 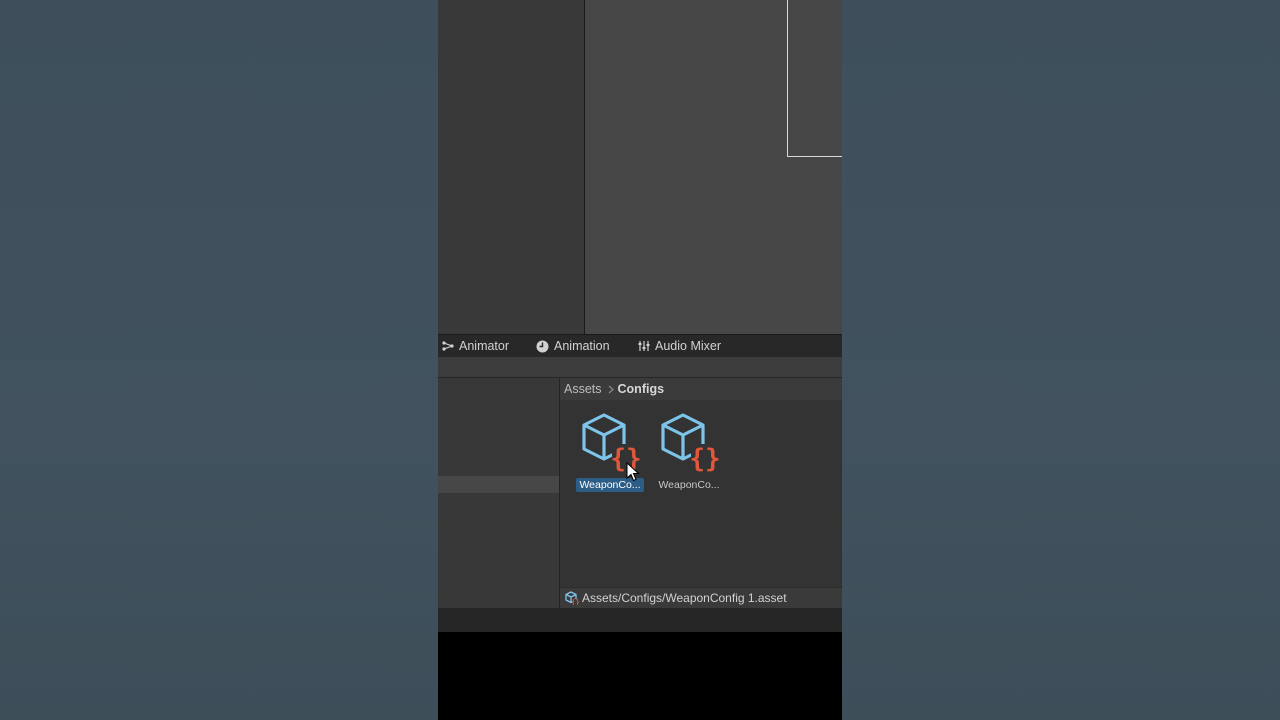 I want to click on scene-view, so click(x=713, y=167).